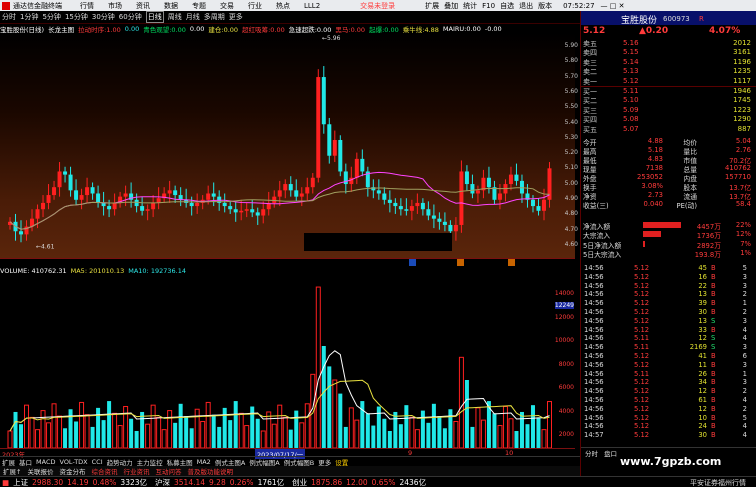 The image size is (756, 487). What do you see at coordinates (566, 434) in the screenshot?
I see `volume-tick: 2000` at bounding box center [566, 434].